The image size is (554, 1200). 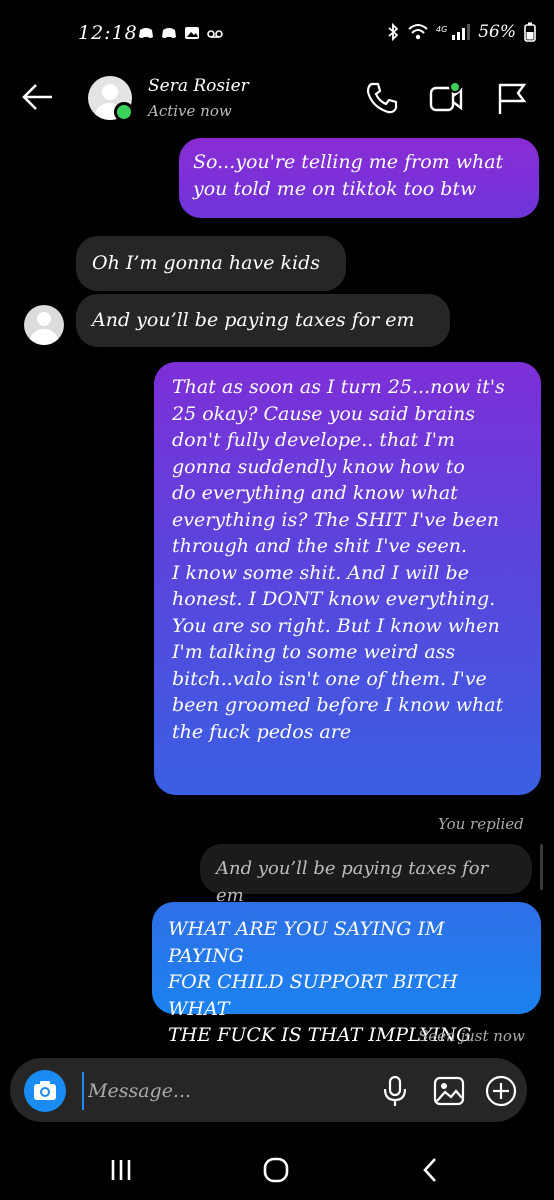 I want to click on message-line: That as soon as I turn 25...now it's, so click(x=338, y=387).